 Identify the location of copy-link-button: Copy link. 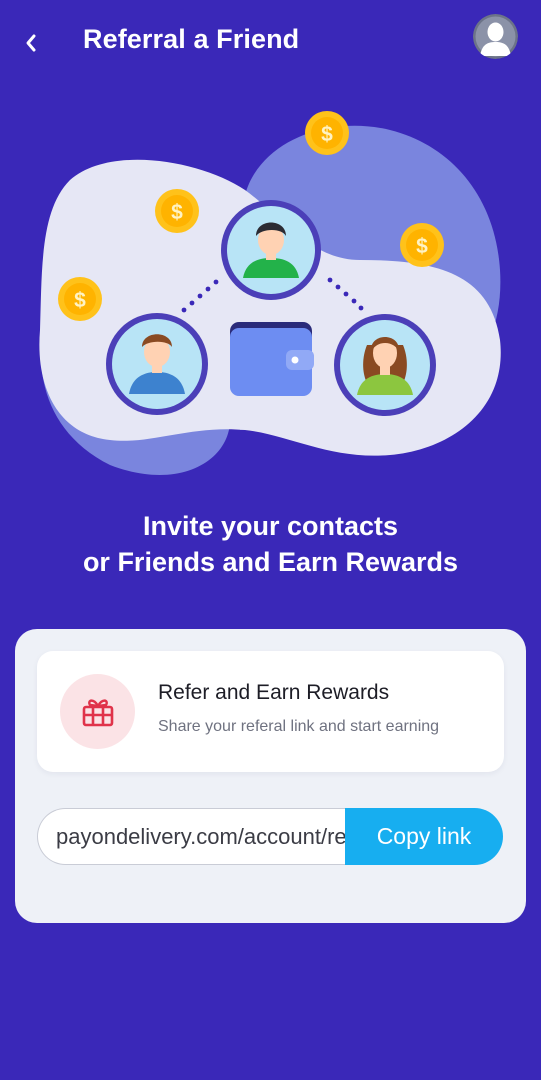
(424, 836).